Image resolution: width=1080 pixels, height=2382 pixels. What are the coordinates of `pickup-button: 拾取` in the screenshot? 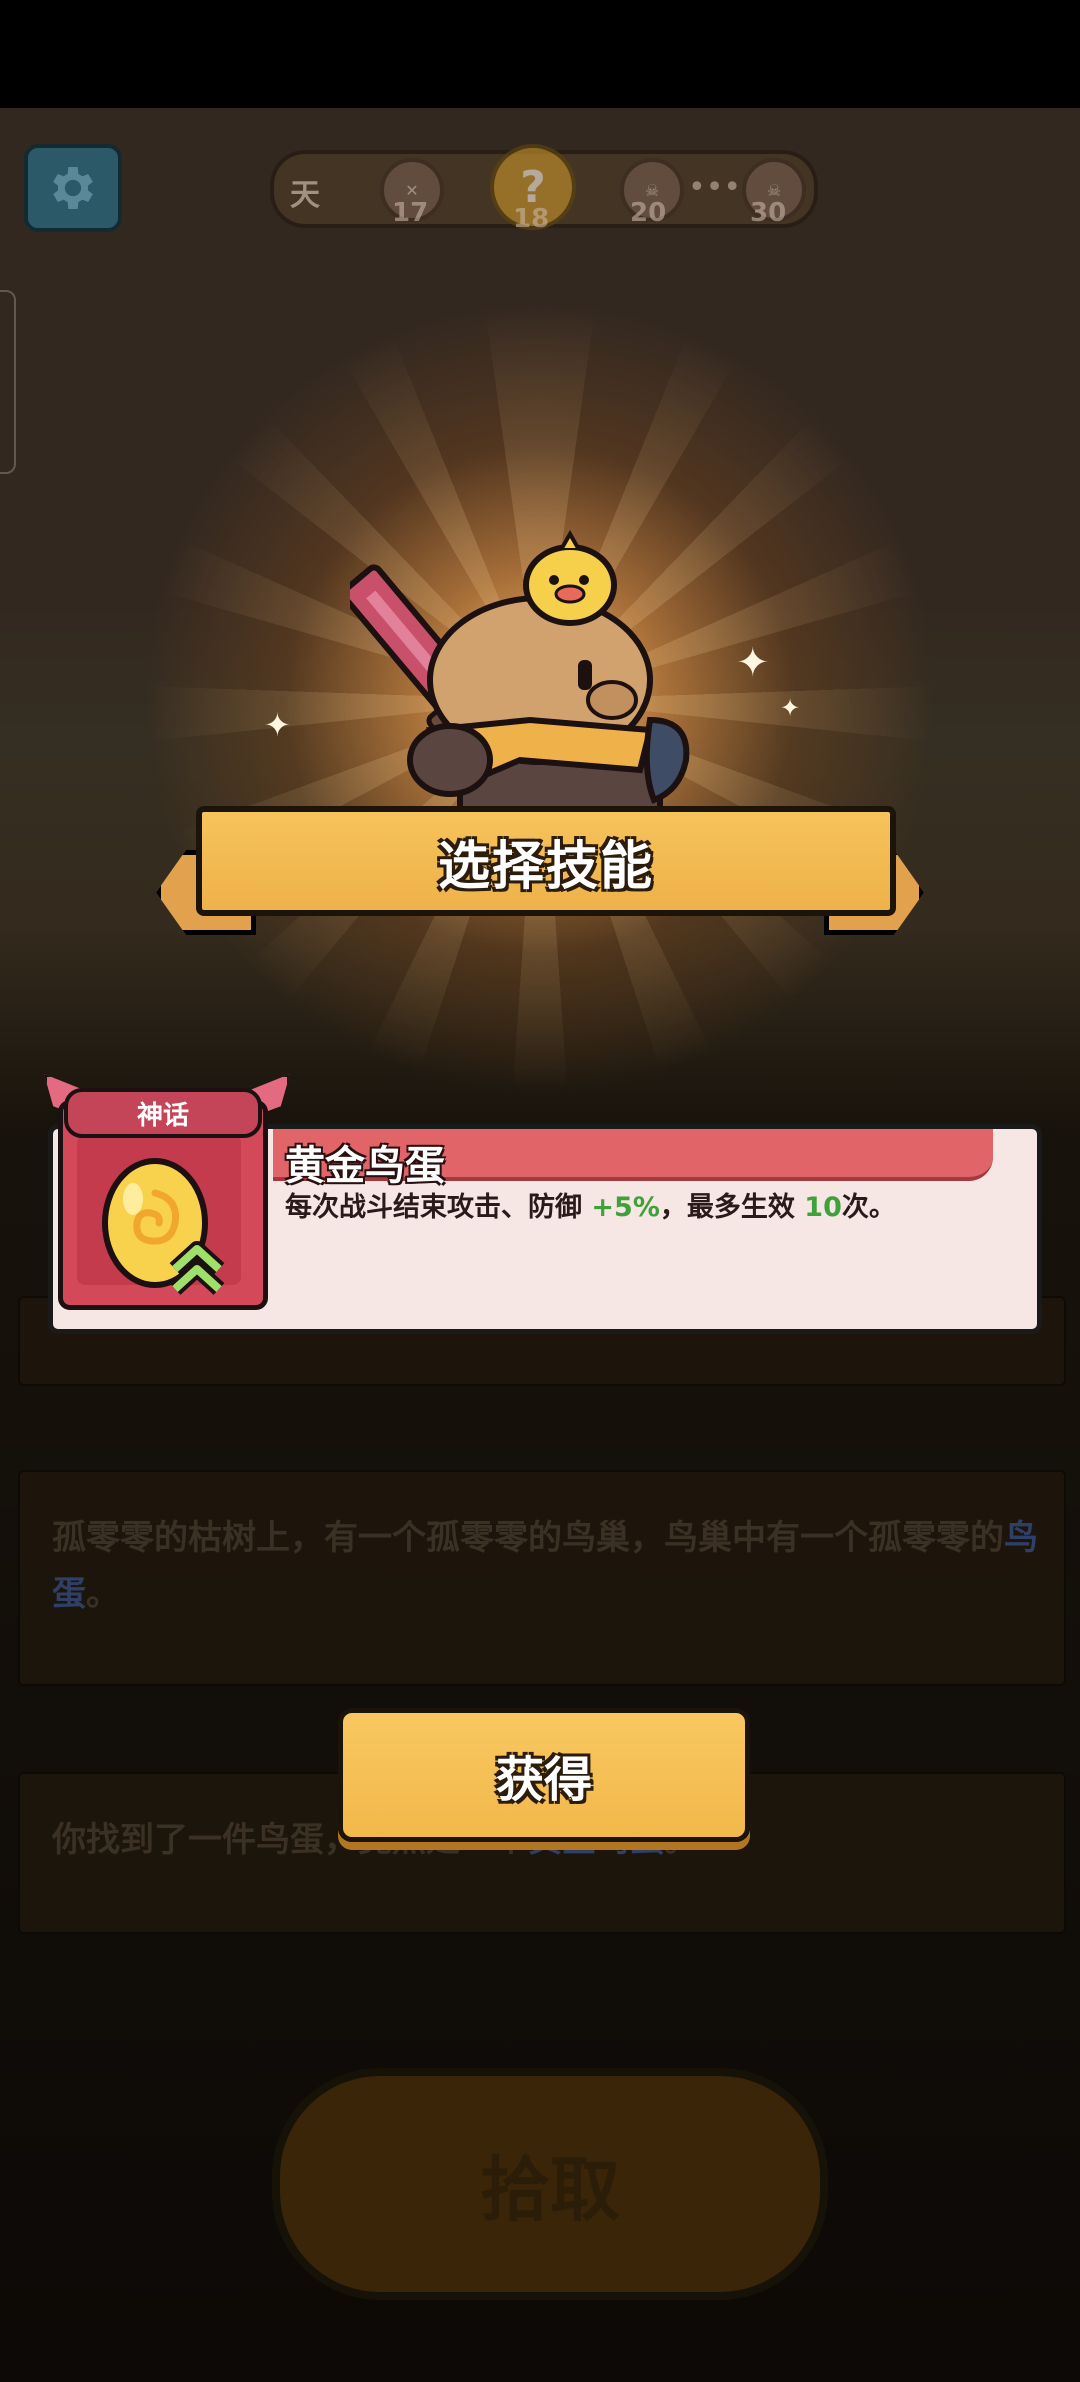 It's located at (550, 2184).